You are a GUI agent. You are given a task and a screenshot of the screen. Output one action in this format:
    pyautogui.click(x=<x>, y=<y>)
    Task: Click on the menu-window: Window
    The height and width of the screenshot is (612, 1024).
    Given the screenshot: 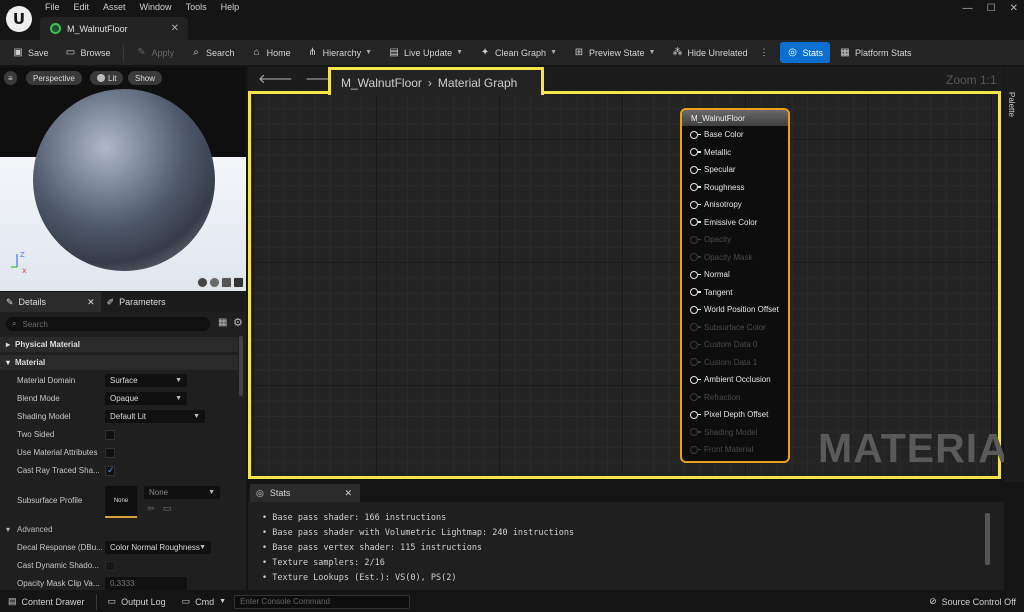 What is the action you would take?
    pyautogui.click(x=156, y=8)
    